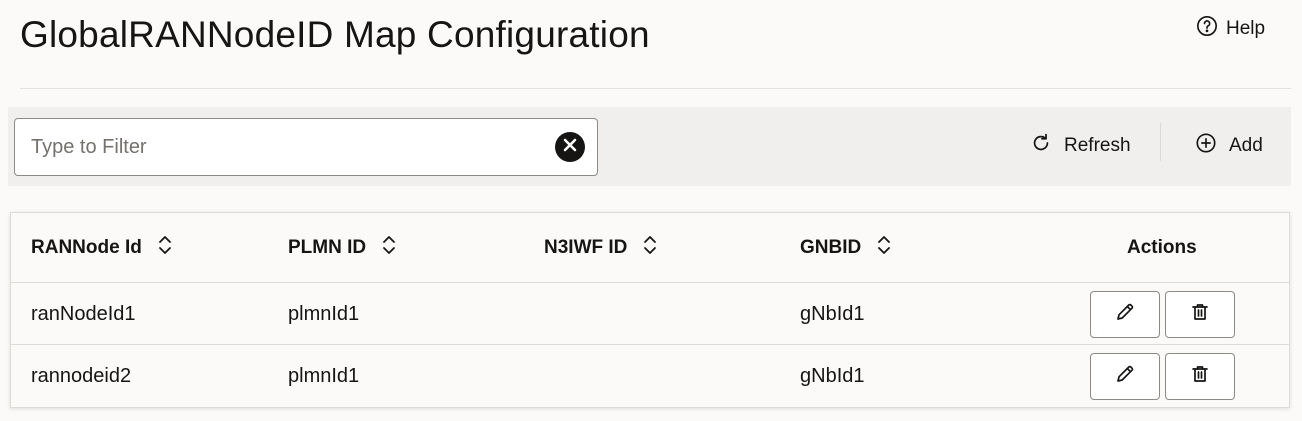  What do you see at coordinates (650, 314) in the screenshot?
I see `table-row: ranNodeId1 plmnId1 gNbId1` at bounding box center [650, 314].